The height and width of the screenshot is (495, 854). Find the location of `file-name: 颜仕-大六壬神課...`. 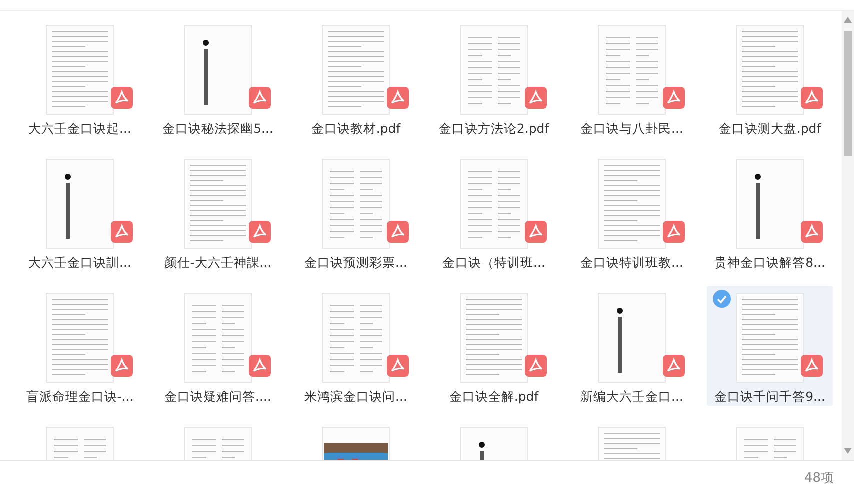

file-name: 颜仕-大六壬神課... is located at coordinates (218, 263).